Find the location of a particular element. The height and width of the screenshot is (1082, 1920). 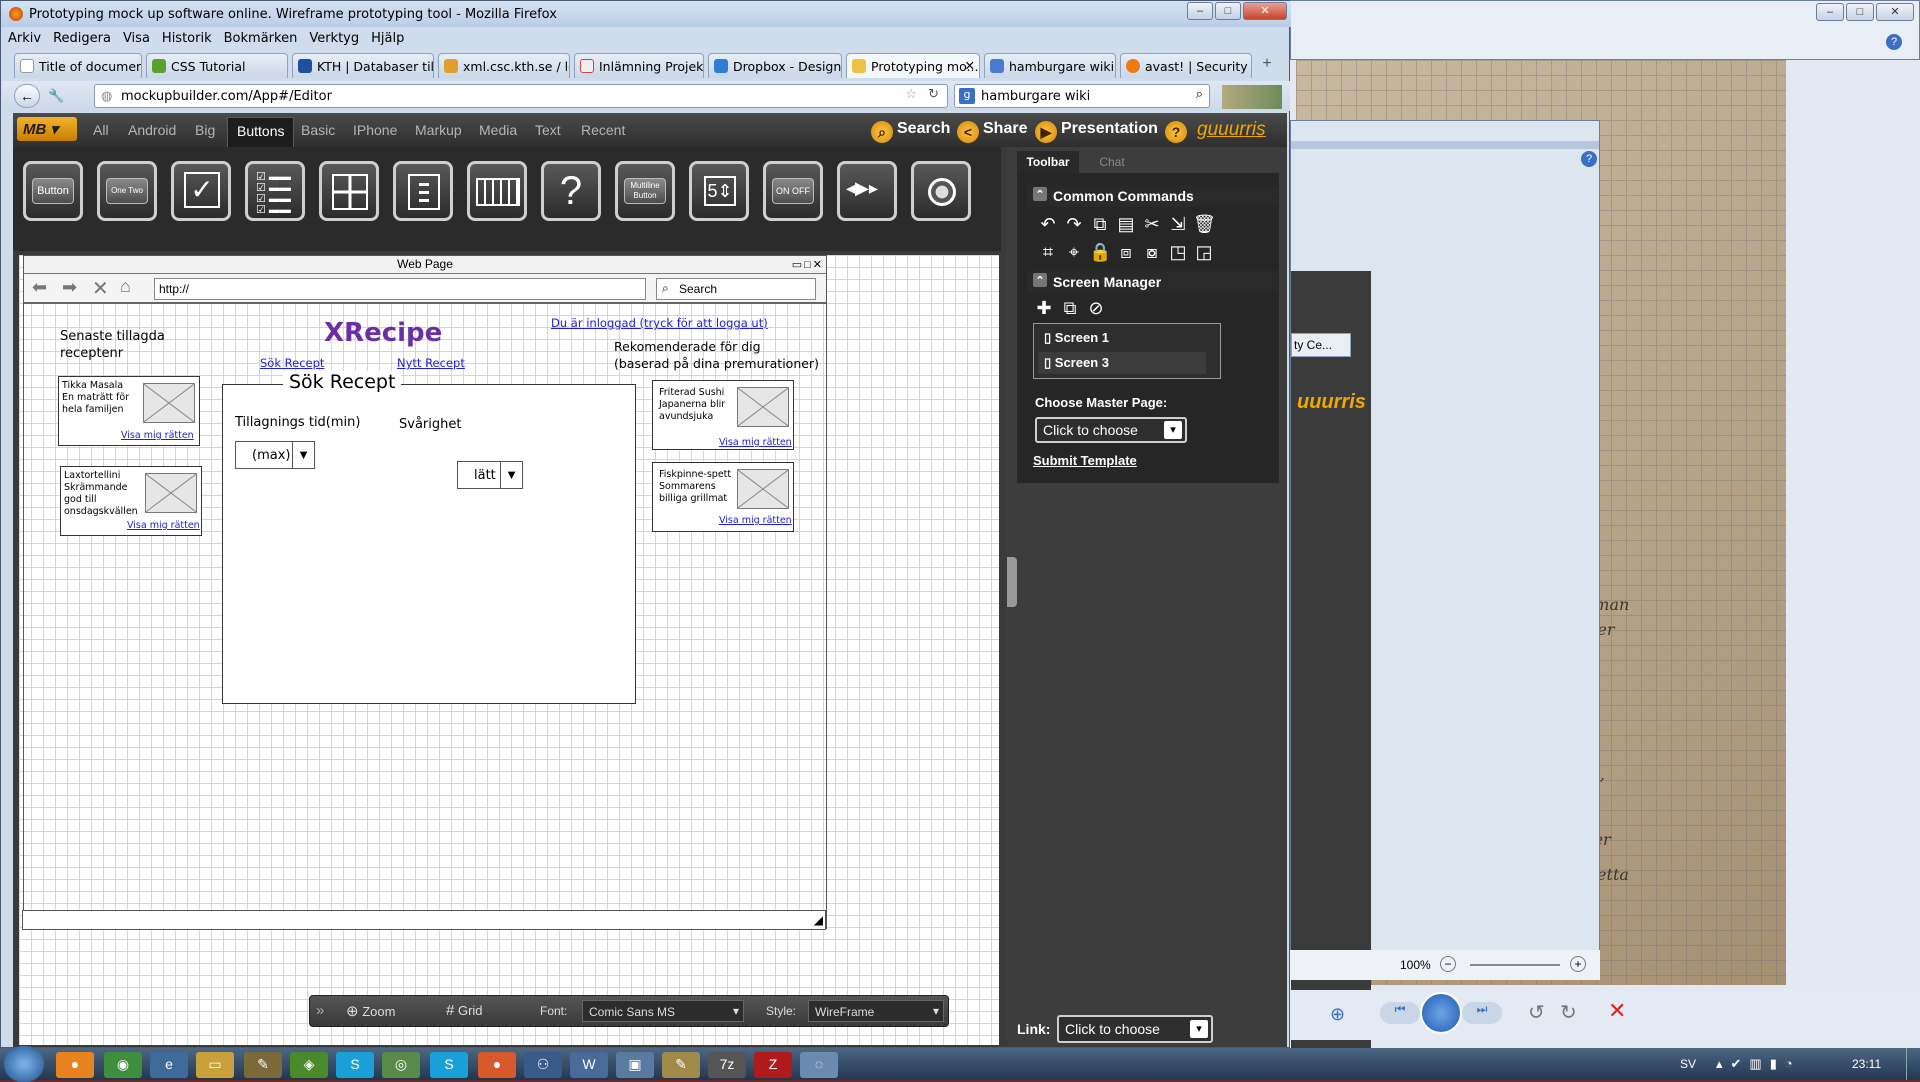

undo-icon: ↶ is located at coordinates (1048, 224).